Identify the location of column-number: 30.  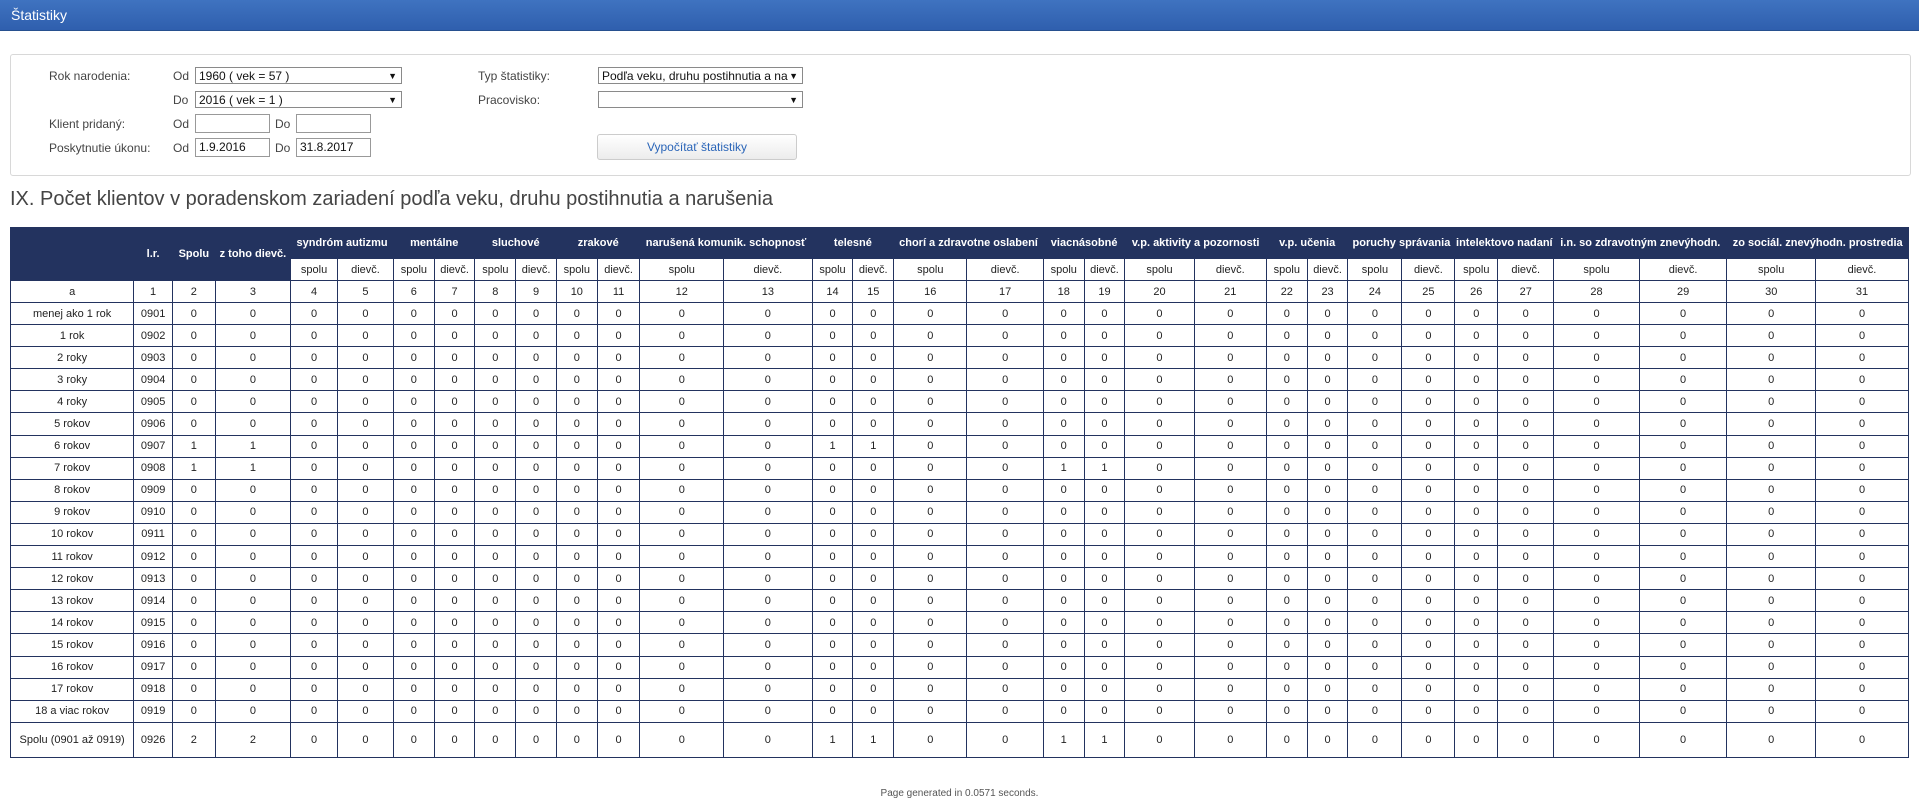
(1771, 291).